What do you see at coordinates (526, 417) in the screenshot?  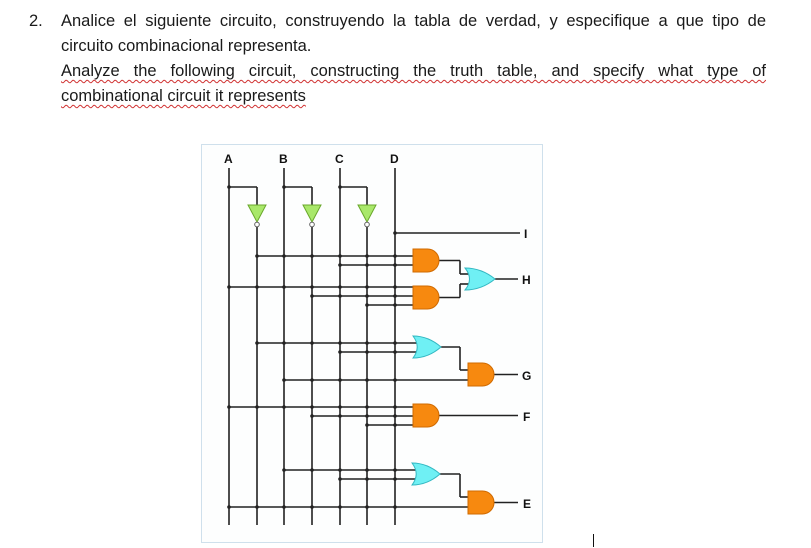 I see `output-label-f: F` at bounding box center [526, 417].